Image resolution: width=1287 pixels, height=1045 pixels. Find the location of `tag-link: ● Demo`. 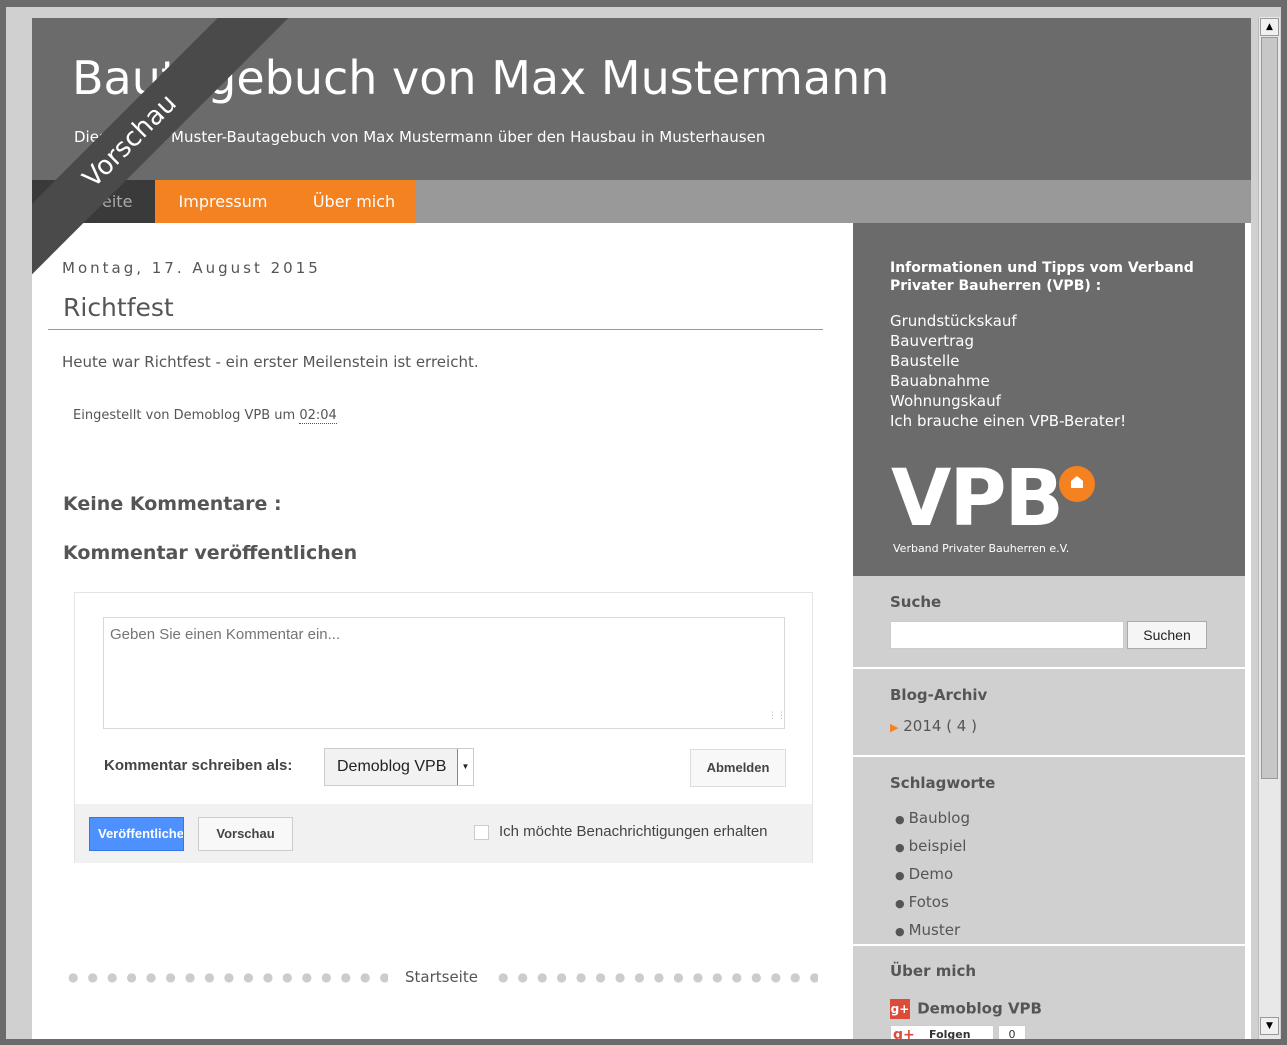

tag-link: ● Demo is located at coordinates (932, 875).